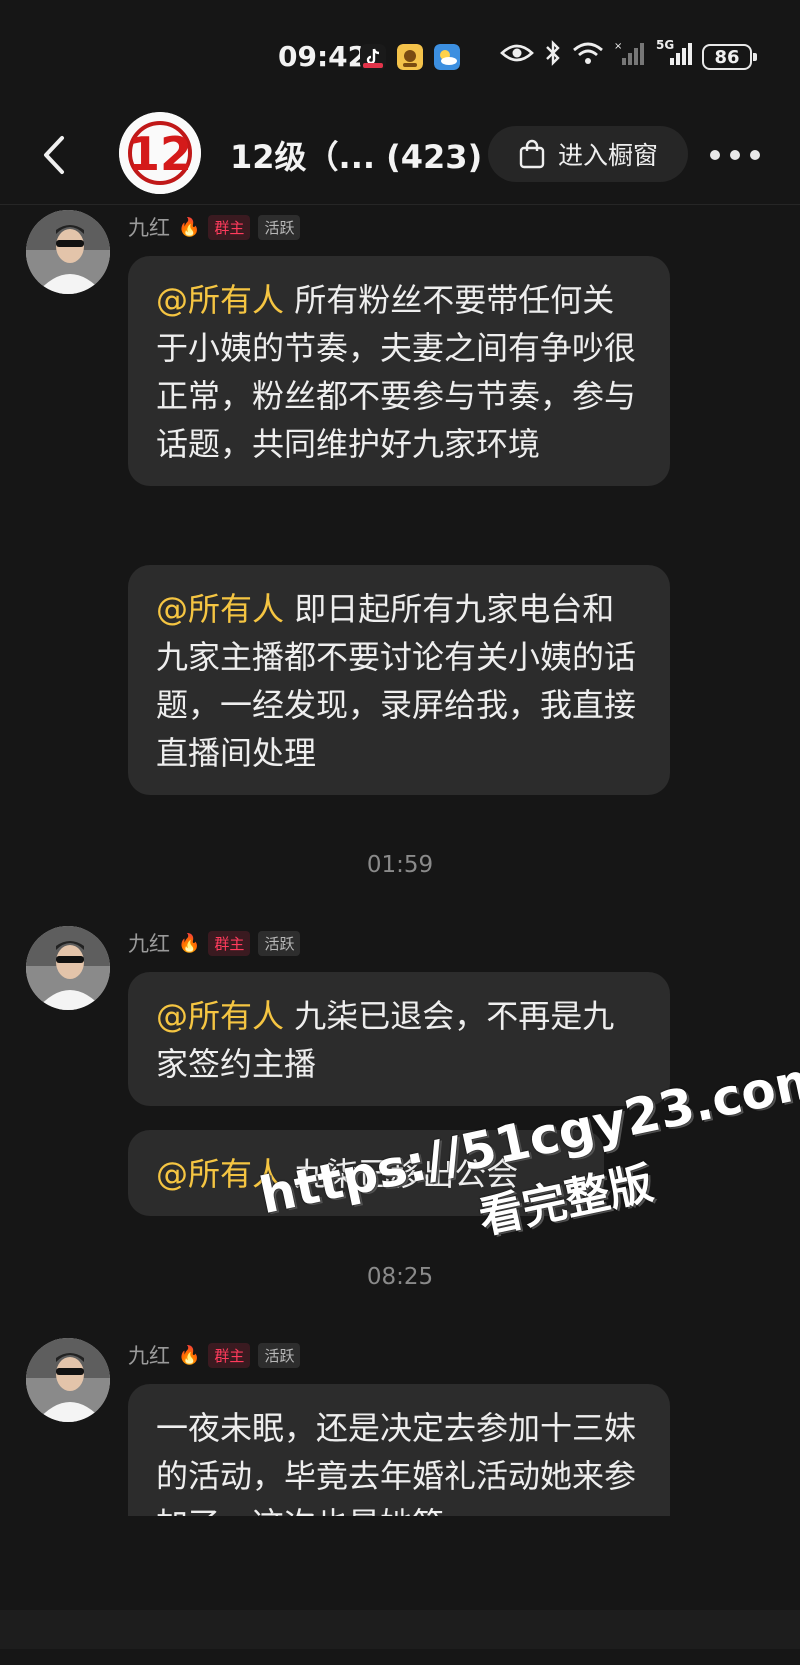 The image size is (800, 1665). I want to click on input-bar, so click(400, 1629).